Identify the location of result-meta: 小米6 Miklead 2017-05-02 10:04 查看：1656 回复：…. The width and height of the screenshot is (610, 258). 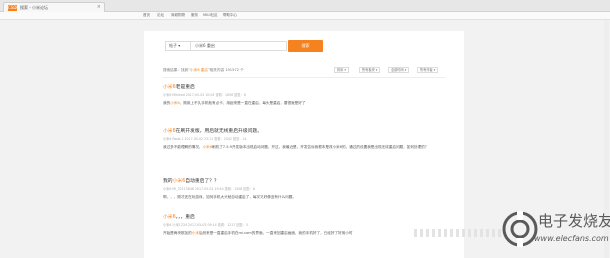
(204, 95).